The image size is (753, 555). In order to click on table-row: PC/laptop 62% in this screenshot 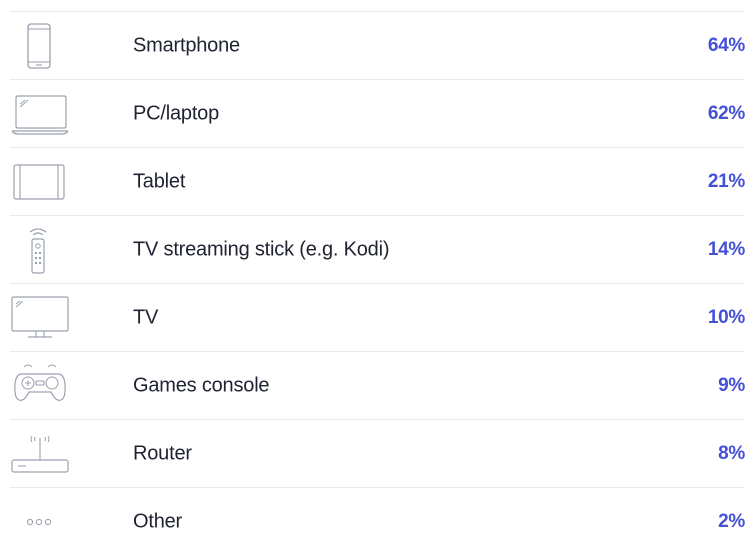, I will do `click(377, 114)`.